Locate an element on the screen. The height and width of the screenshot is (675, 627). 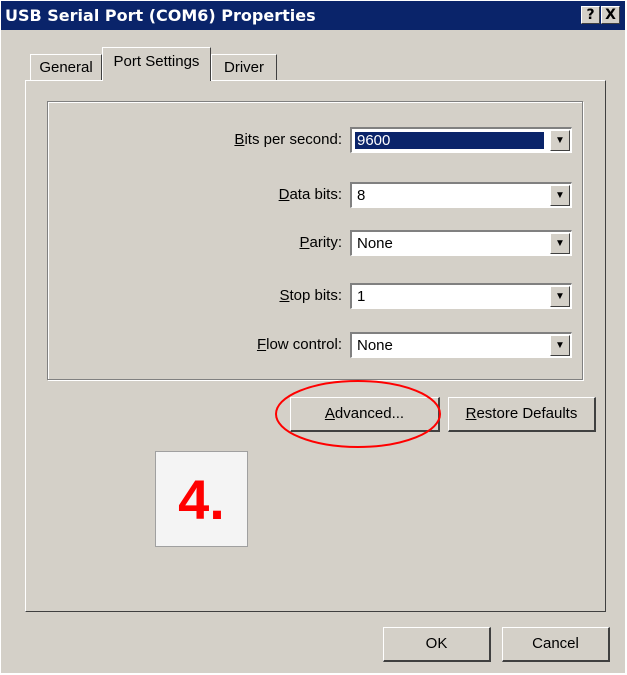
title-bar: USB Serial Port (COM6) Properties ? X is located at coordinates (313, 15).